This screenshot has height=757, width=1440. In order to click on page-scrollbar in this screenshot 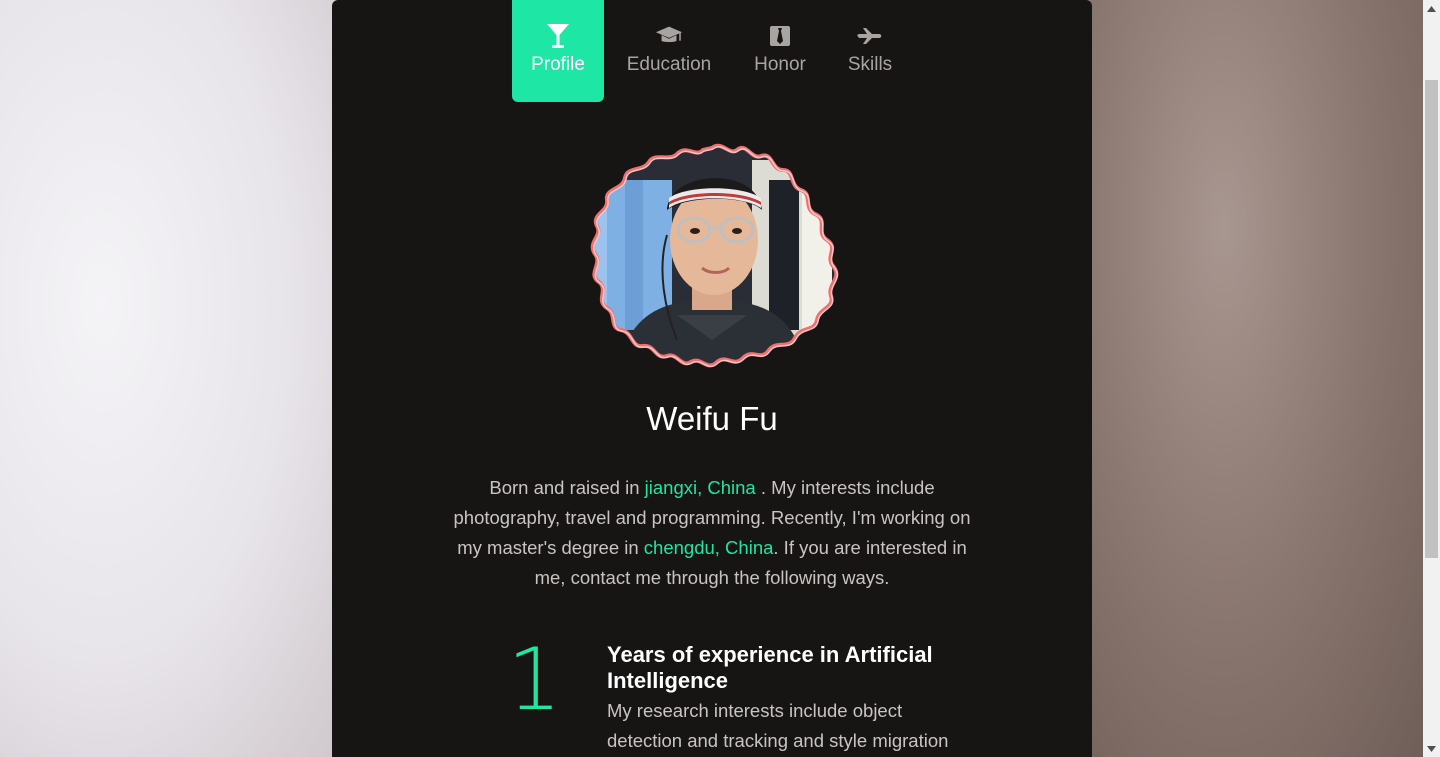, I will do `click(1431, 378)`.